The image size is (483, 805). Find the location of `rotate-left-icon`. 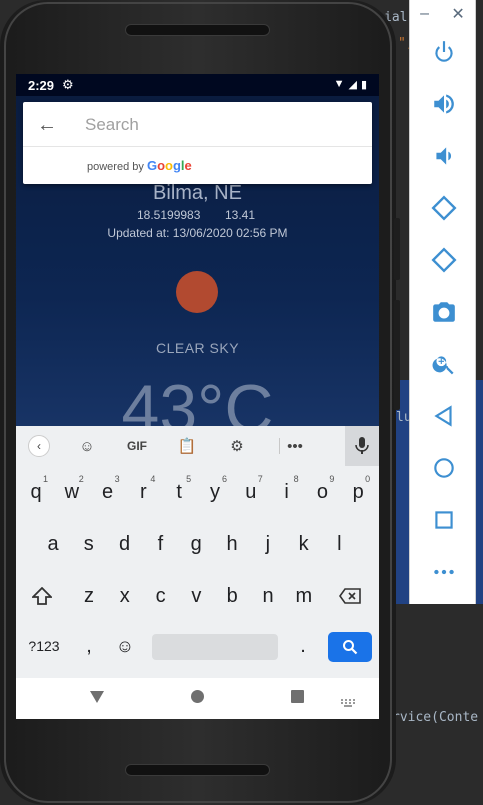

rotate-left-icon is located at coordinates (443, 208).